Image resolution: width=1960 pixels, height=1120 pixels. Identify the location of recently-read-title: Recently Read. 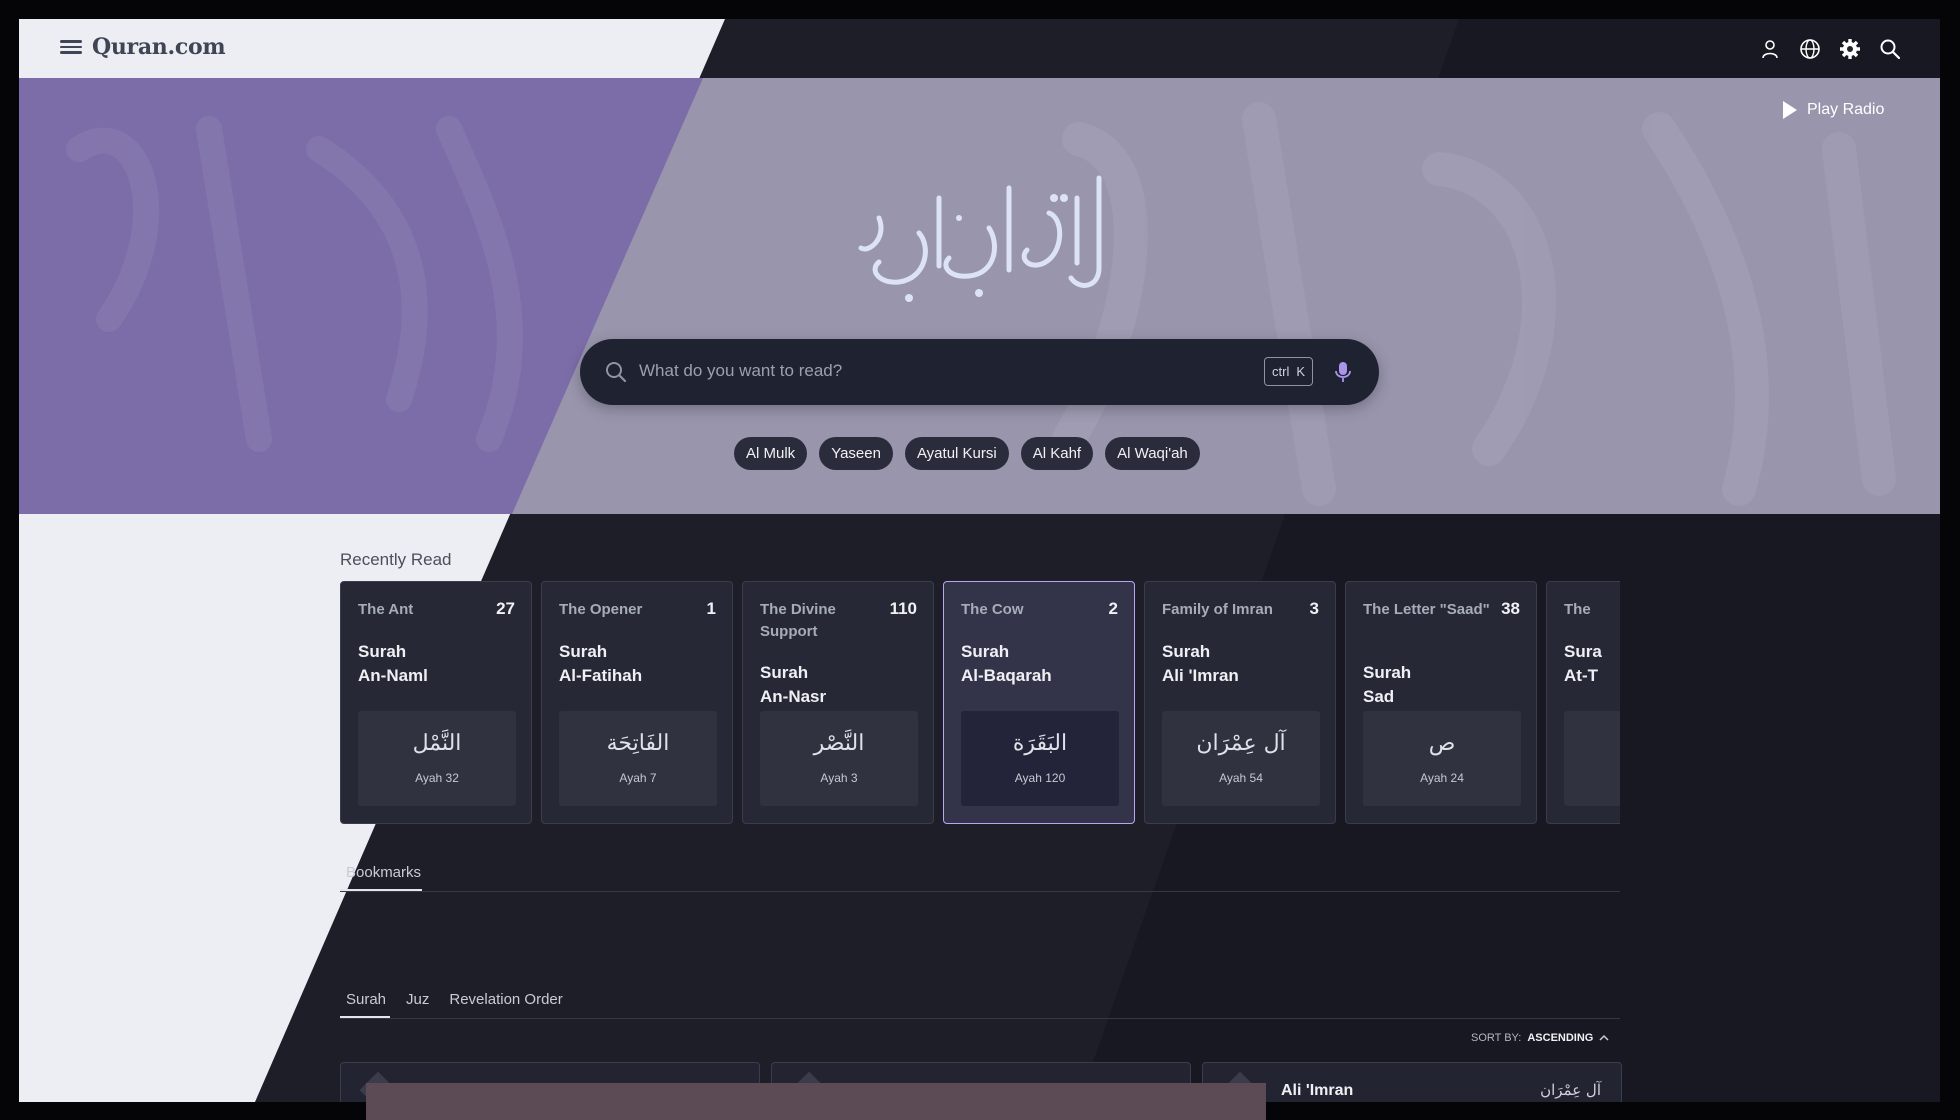
(396, 559).